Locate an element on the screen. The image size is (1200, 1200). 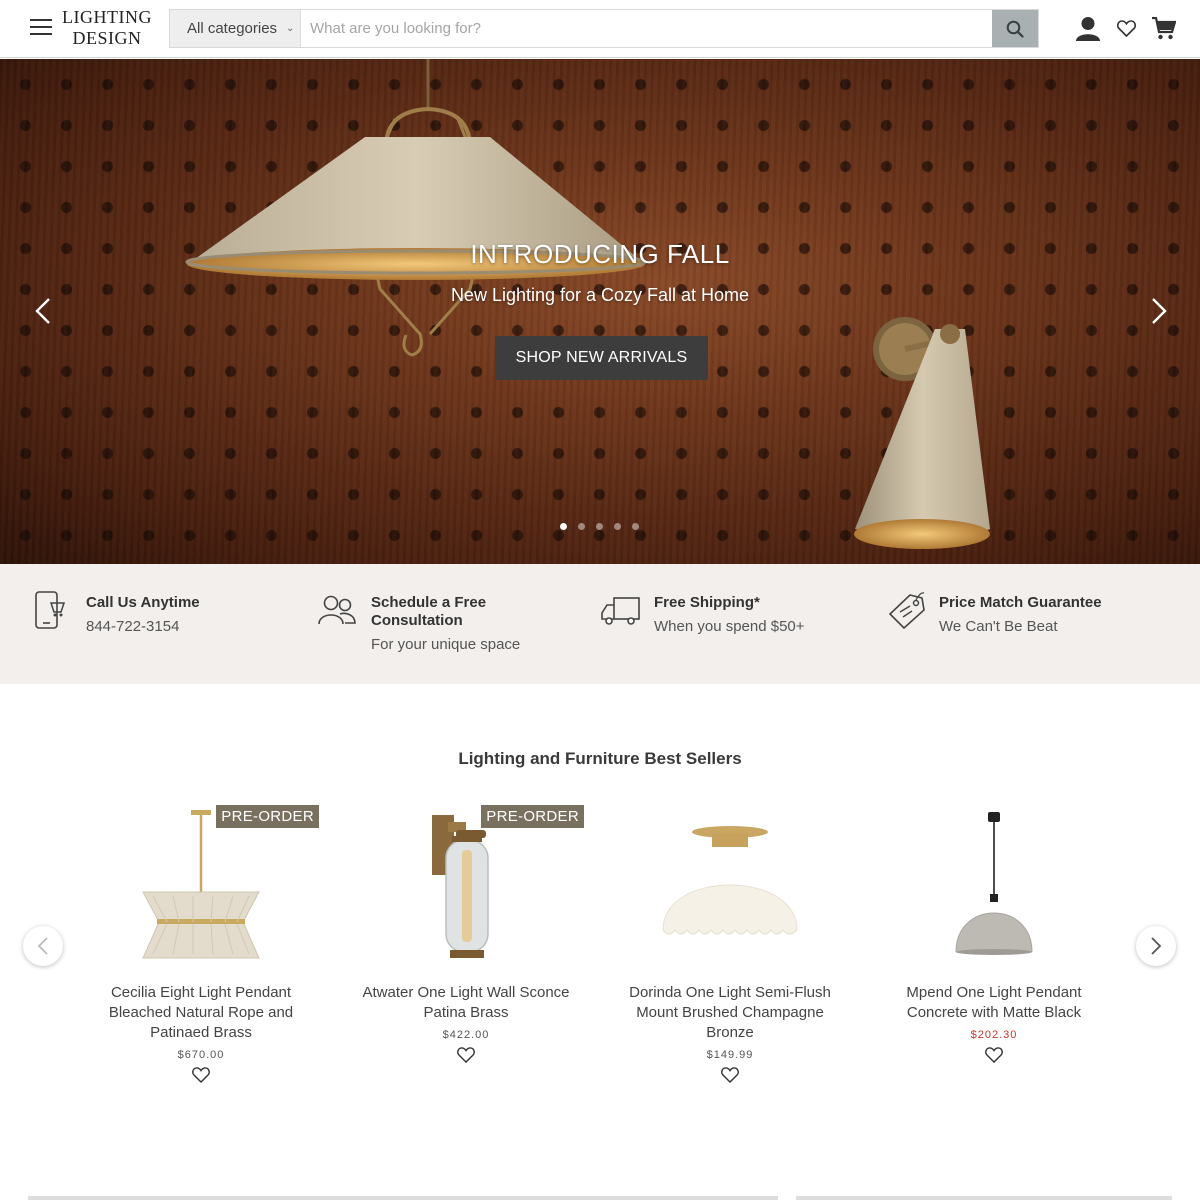
hero-title: INTRODUCING FALL is located at coordinates (600, 254).